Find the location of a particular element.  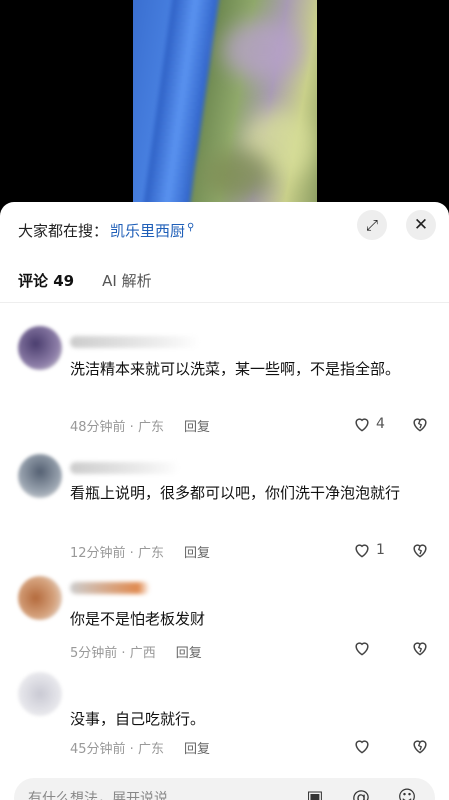

search-suggestion: 大家都在搜： 凯乐里西厨 ⚲ is located at coordinates (106, 230).